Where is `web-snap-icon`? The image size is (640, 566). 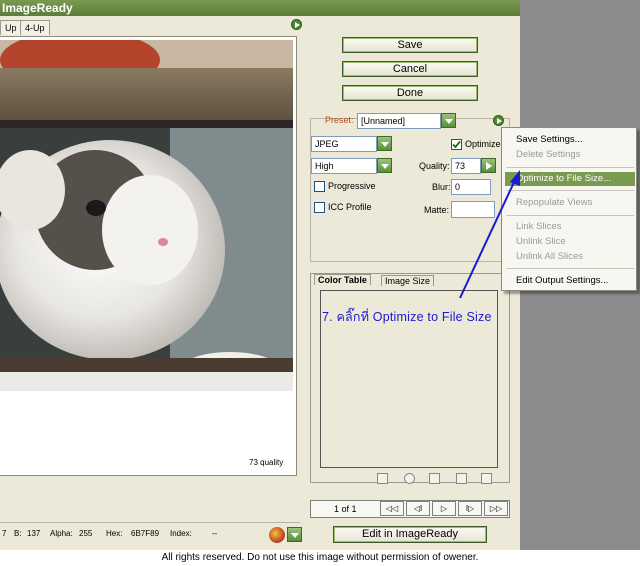 web-snap-icon is located at coordinates (409, 478).